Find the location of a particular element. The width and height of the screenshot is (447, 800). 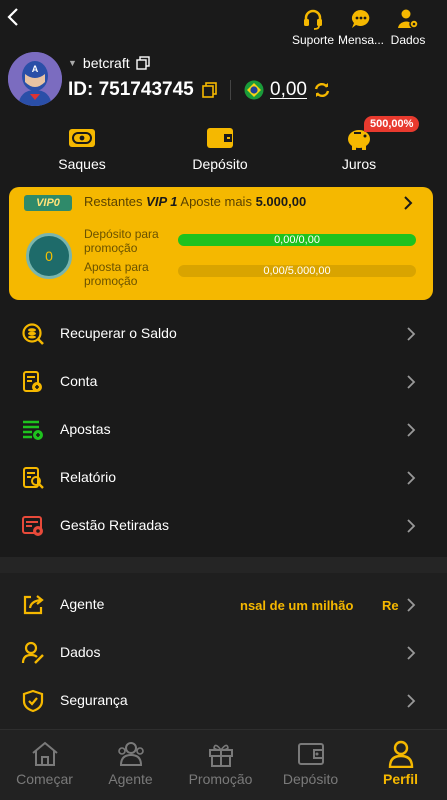

withdraw-management-icon is located at coordinates (32, 526).